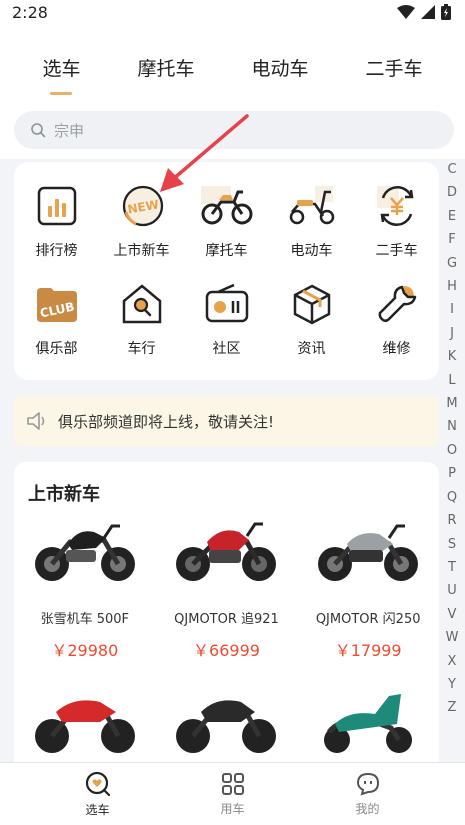 The width and height of the screenshot is (465, 825). What do you see at coordinates (452, 309) in the screenshot?
I see `alpha-letter: I` at bounding box center [452, 309].